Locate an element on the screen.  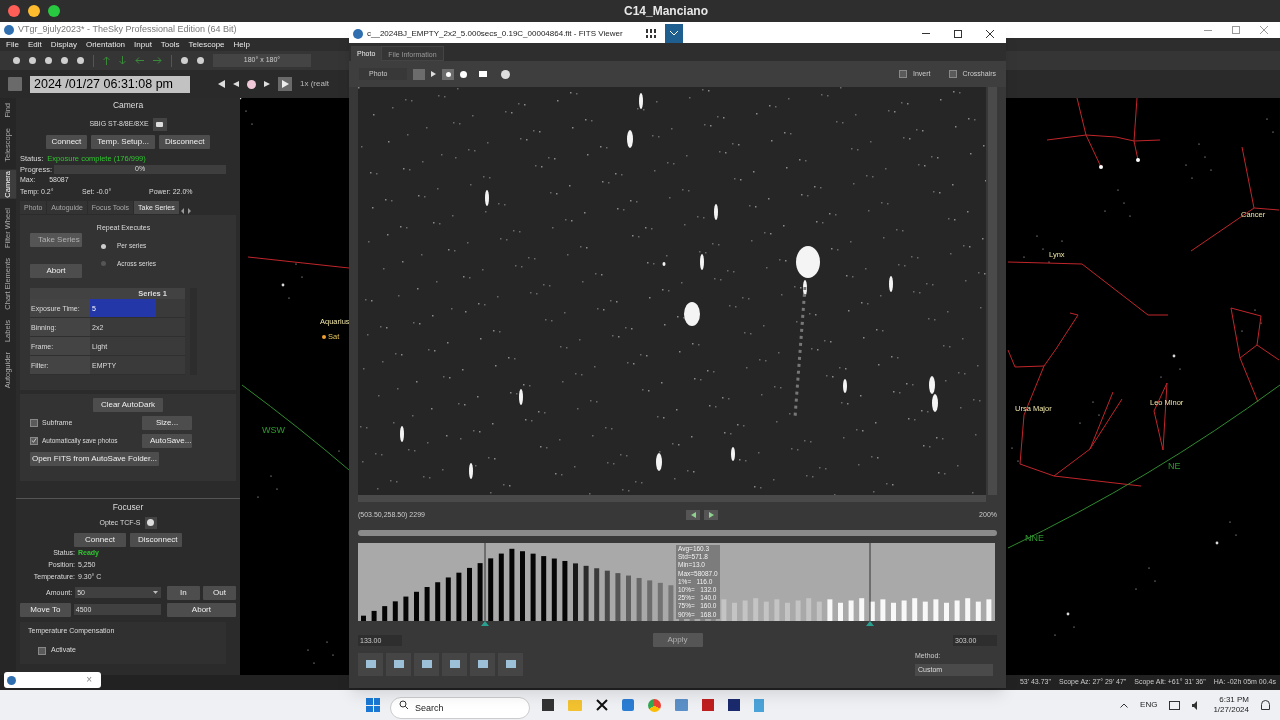
menu-item: Input is located at coordinates (143, 44).